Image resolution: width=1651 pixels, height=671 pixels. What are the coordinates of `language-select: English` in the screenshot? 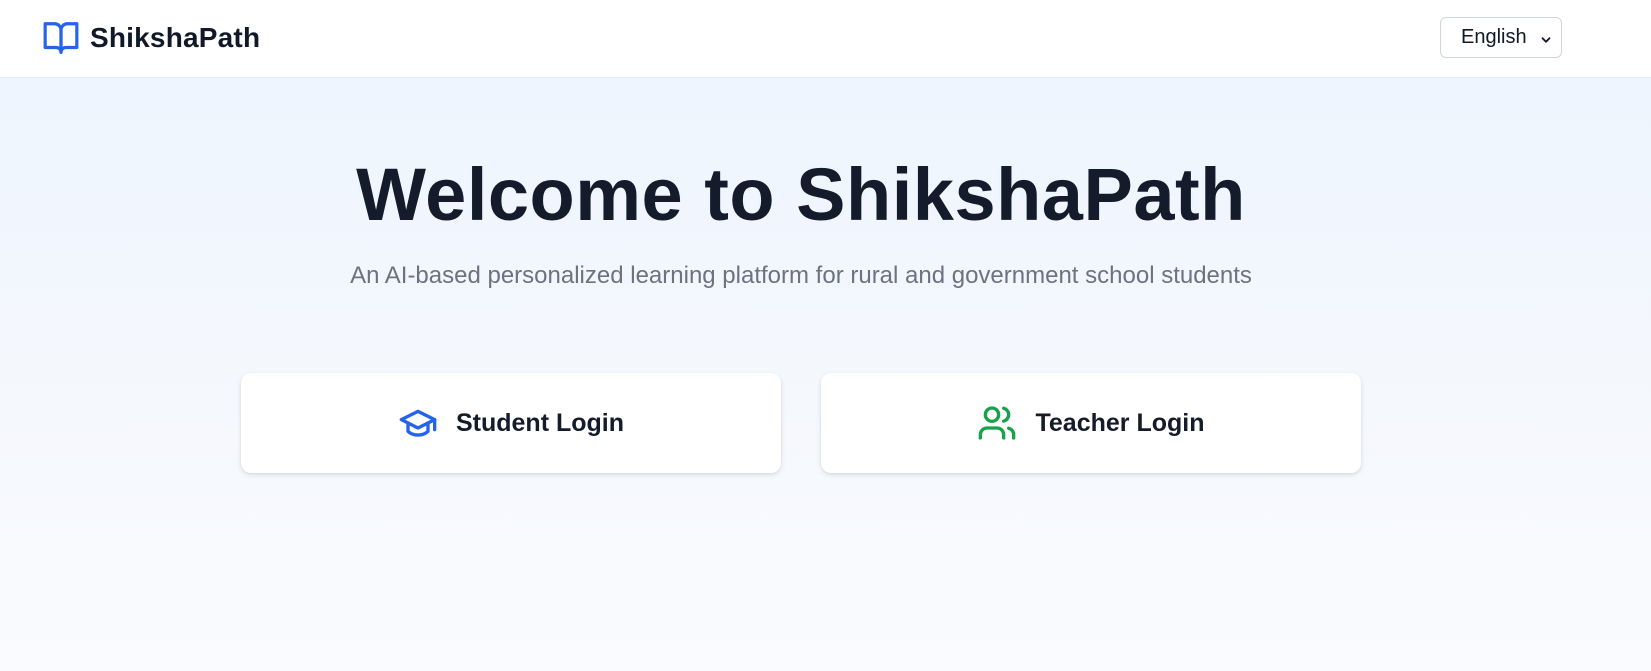 It's located at (1501, 37).